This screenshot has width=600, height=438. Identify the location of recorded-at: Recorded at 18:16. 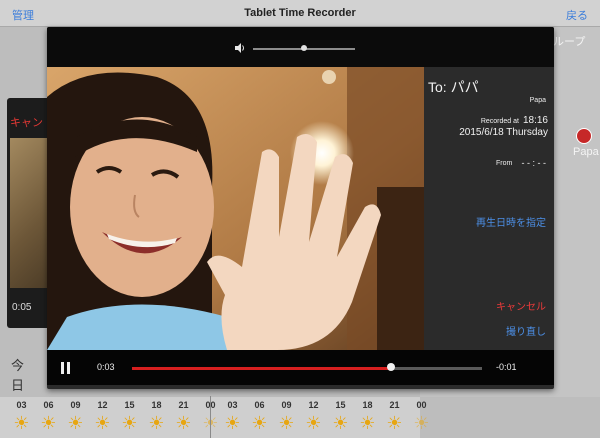
(514, 120).